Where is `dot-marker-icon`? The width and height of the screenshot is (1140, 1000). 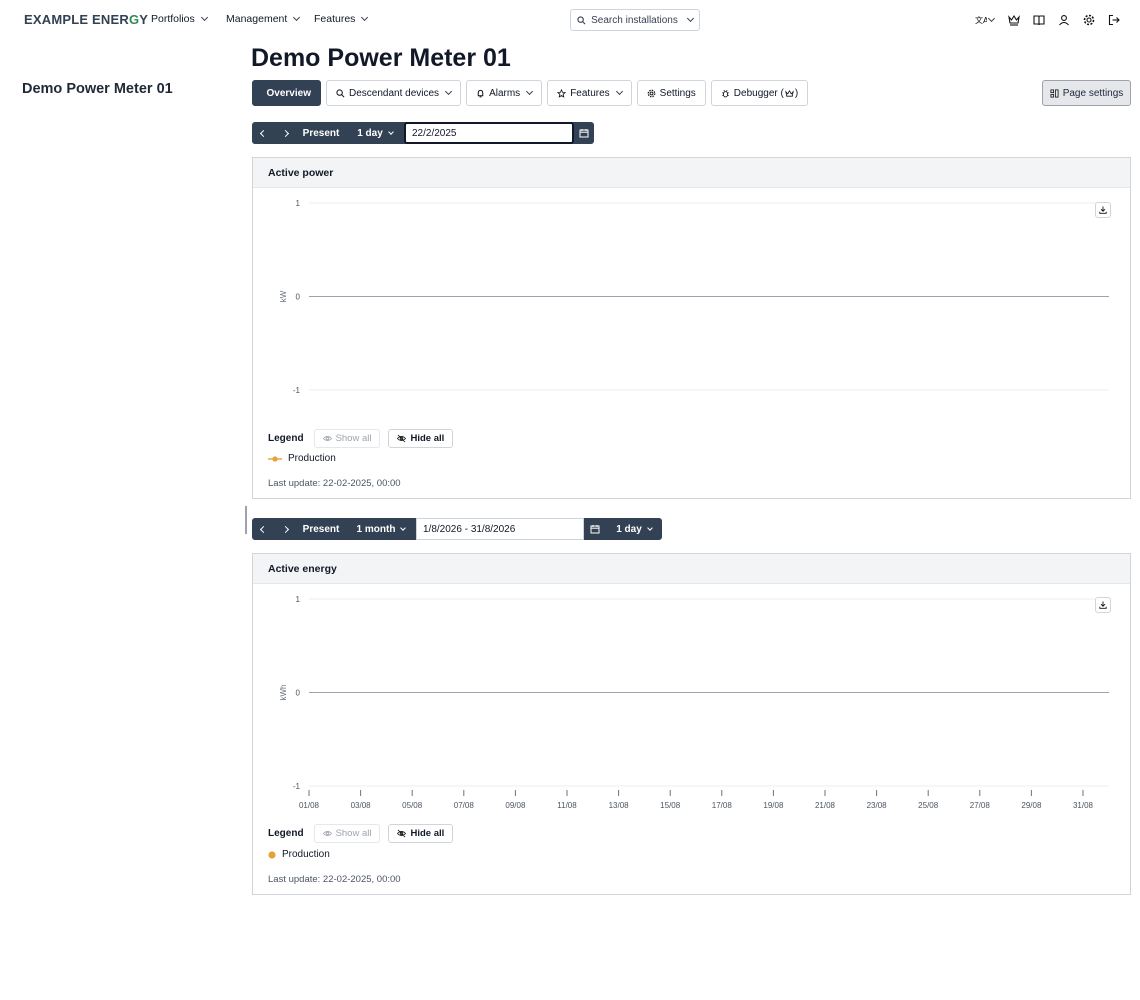
dot-marker-icon is located at coordinates (272, 854).